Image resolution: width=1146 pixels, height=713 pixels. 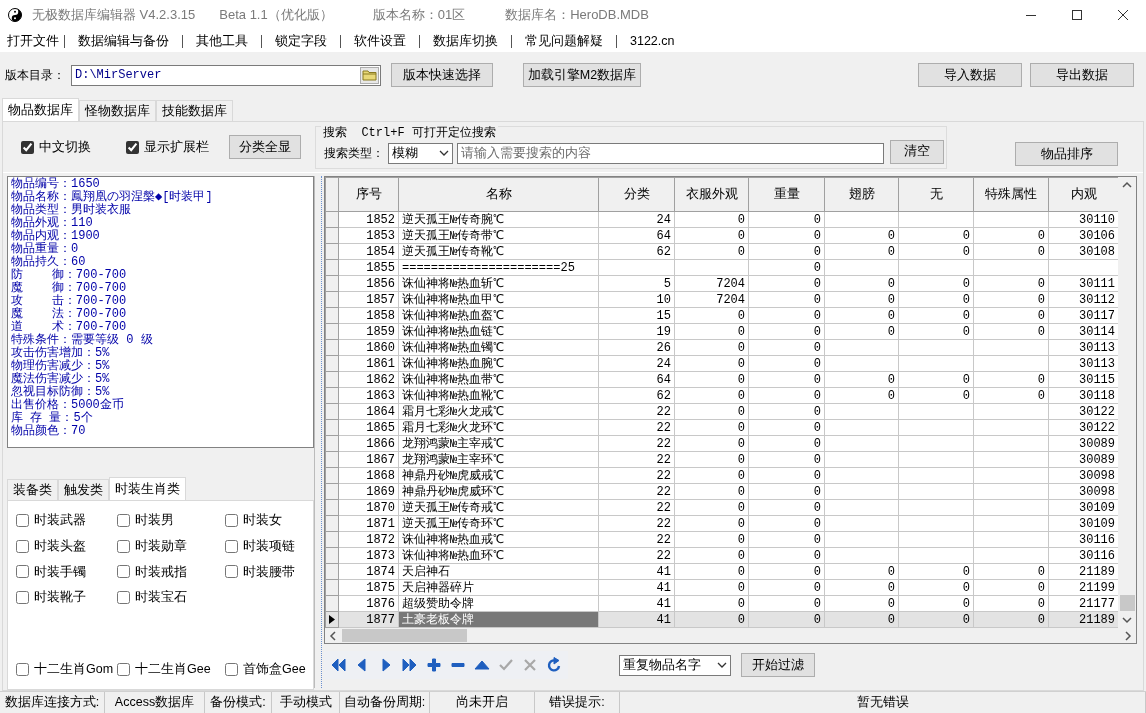 What do you see at coordinates (117, 110) in the screenshot?
I see `tab: 怪物数据库` at bounding box center [117, 110].